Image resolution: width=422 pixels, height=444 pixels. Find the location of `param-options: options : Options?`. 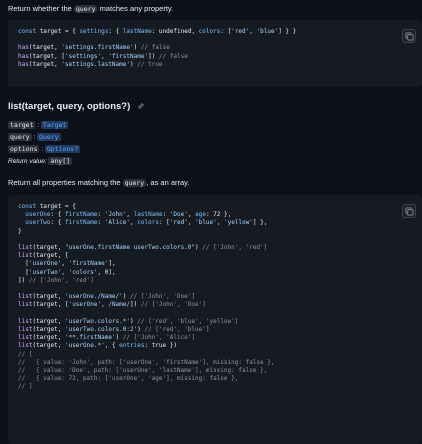

param-options: options : Options? is located at coordinates (44, 149).